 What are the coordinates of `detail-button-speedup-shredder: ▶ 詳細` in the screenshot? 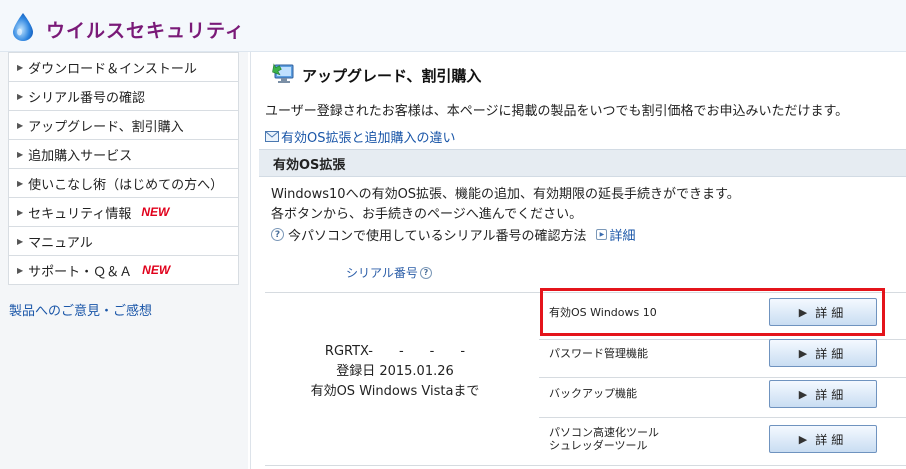 It's located at (823, 439).